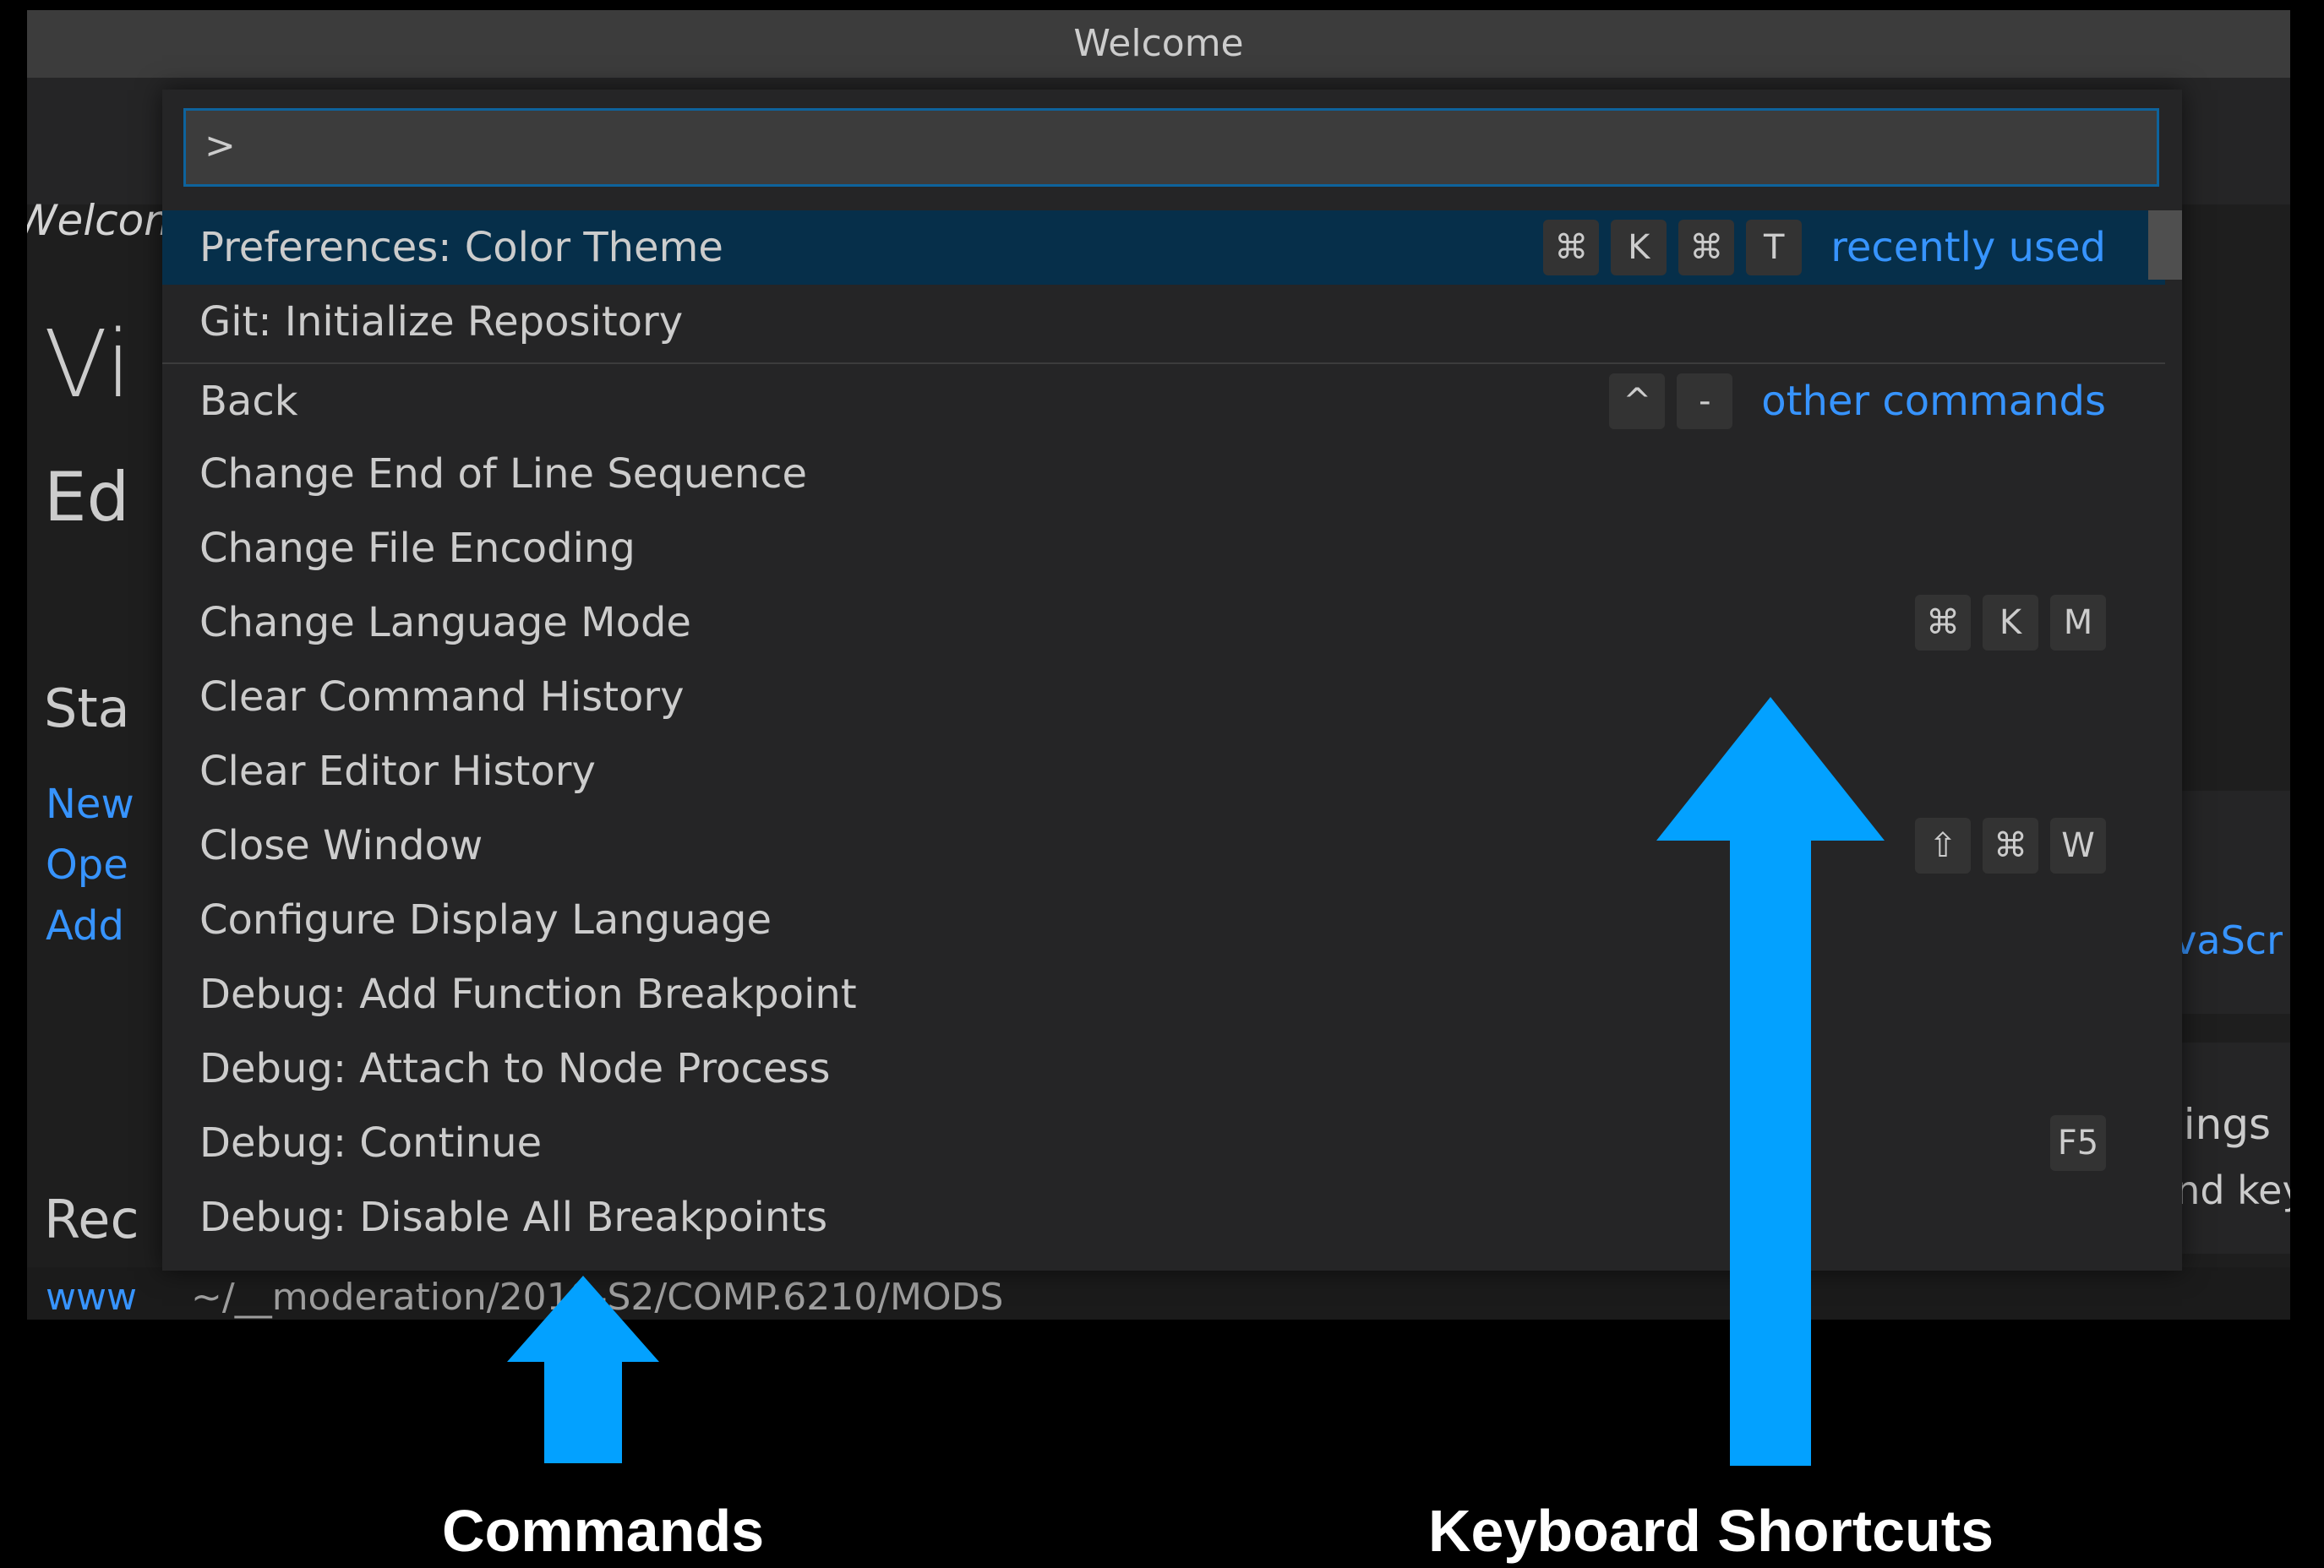  What do you see at coordinates (1774, 248) in the screenshot?
I see `keycap: T` at bounding box center [1774, 248].